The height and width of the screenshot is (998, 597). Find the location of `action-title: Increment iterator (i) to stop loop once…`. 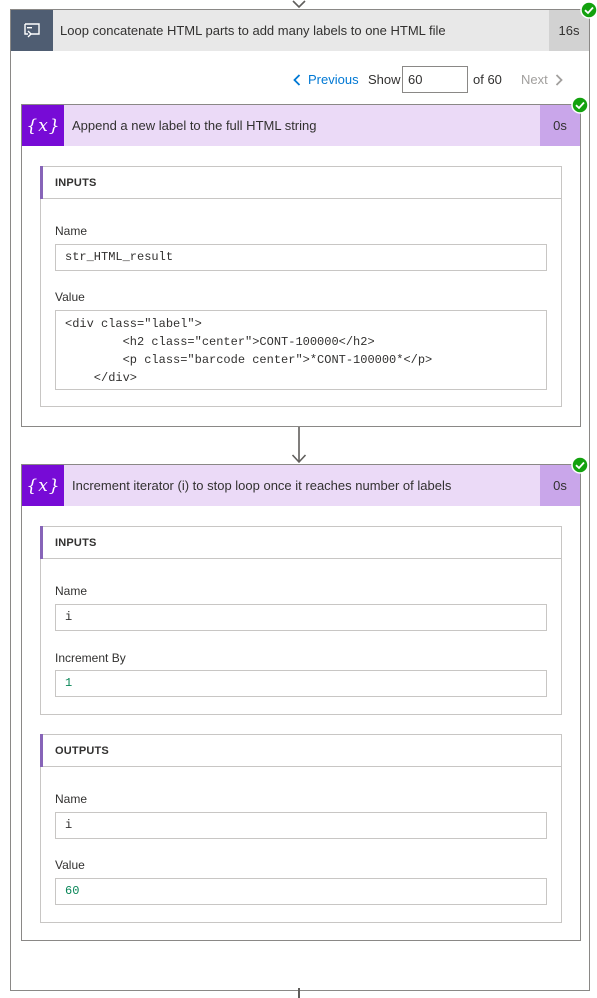

action-title: Increment iterator (i) to stop loop once… is located at coordinates (262, 485).